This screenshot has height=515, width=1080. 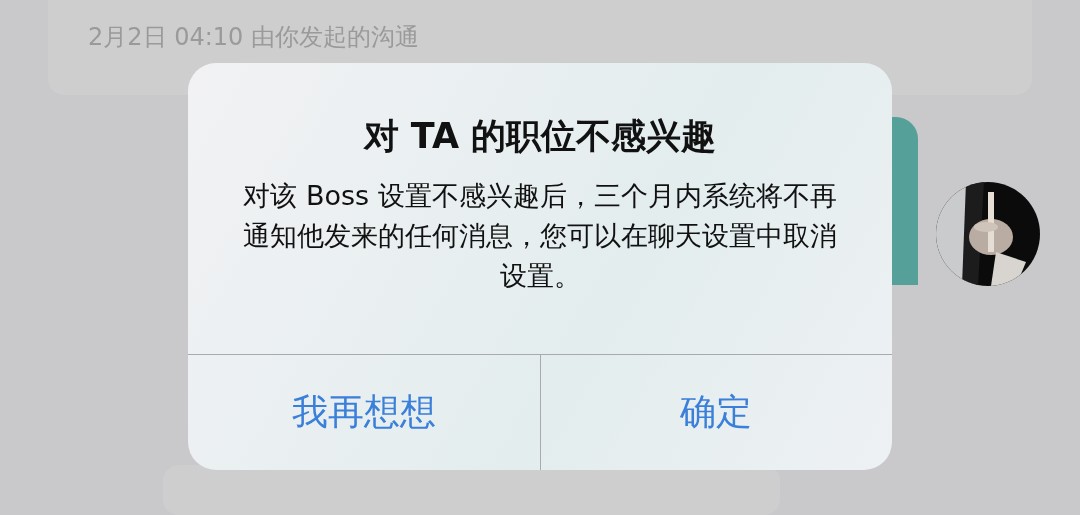 I want to click on confirm-button: 确定, so click(x=715, y=412).